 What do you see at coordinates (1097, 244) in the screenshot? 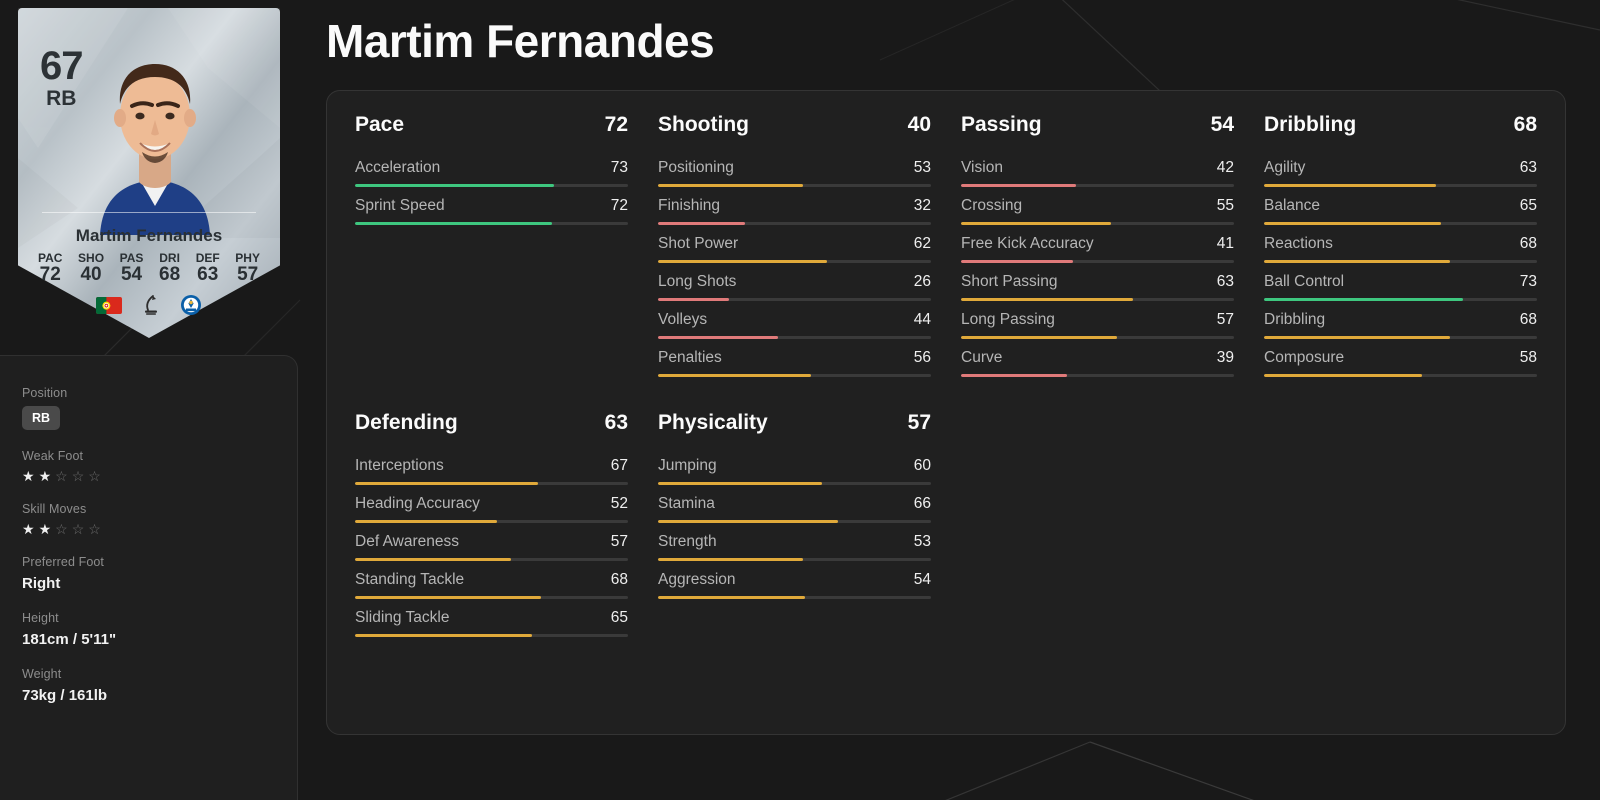
I see `attribute-label-row: Free Kick Accuracy 41` at bounding box center [1097, 244].